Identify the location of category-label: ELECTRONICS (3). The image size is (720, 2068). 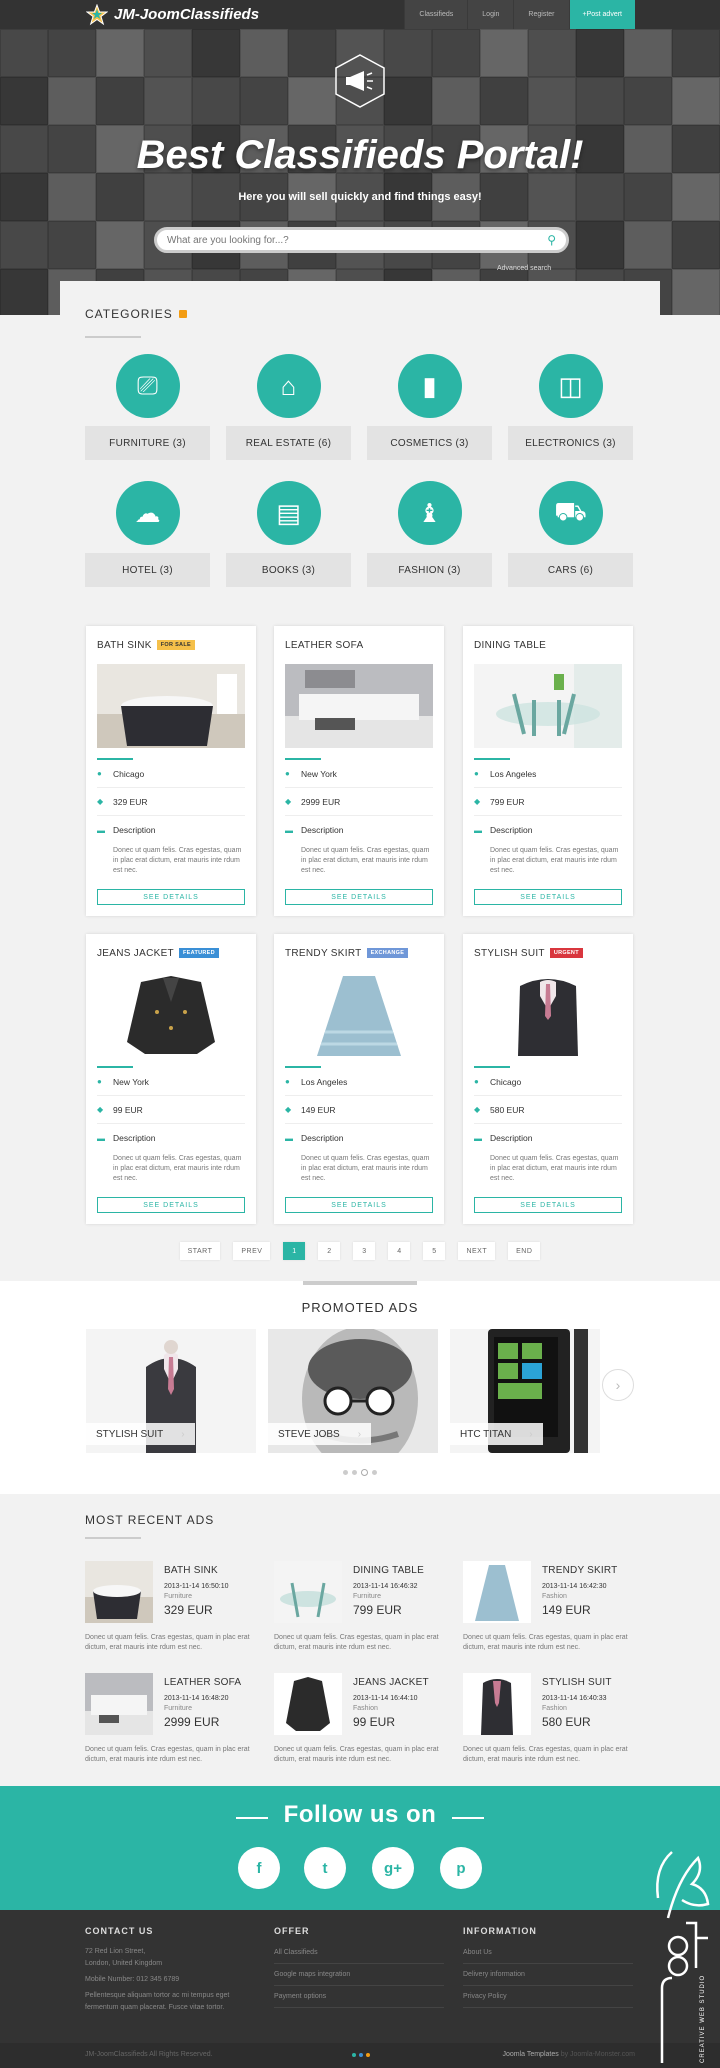
(570, 443).